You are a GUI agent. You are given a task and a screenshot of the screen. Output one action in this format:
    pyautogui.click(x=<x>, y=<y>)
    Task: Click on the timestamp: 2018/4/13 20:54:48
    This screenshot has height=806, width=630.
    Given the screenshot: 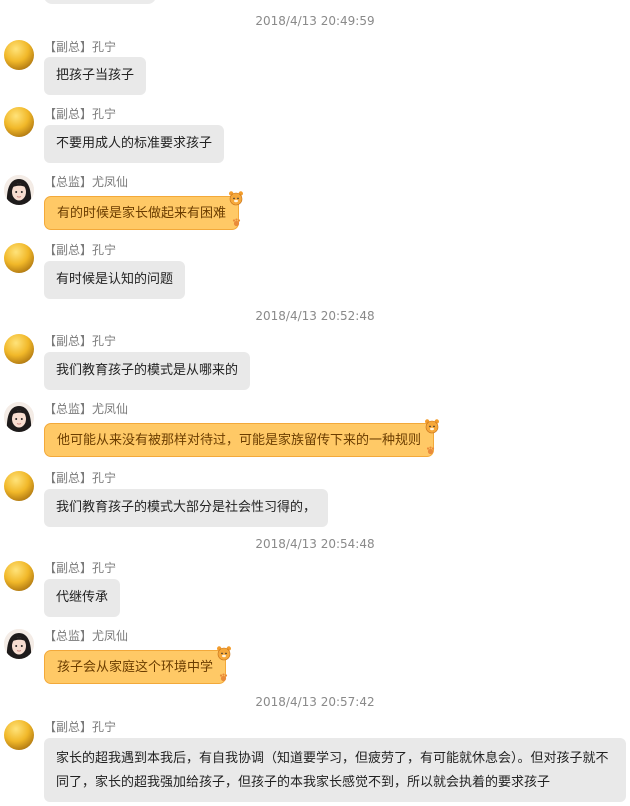 What is the action you would take?
    pyautogui.click(x=315, y=544)
    